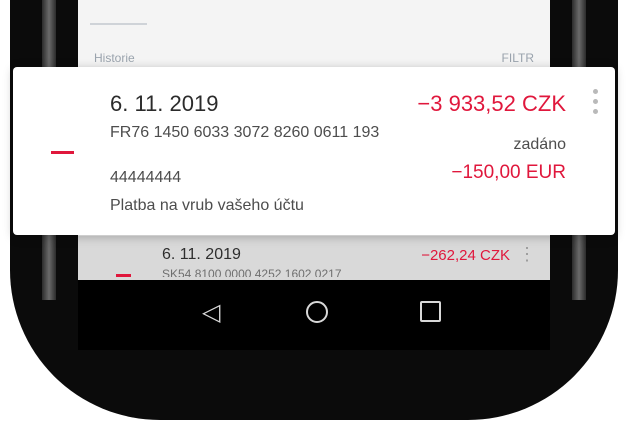  What do you see at coordinates (518, 58) in the screenshot?
I see `filter-button: FILTR` at bounding box center [518, 58].